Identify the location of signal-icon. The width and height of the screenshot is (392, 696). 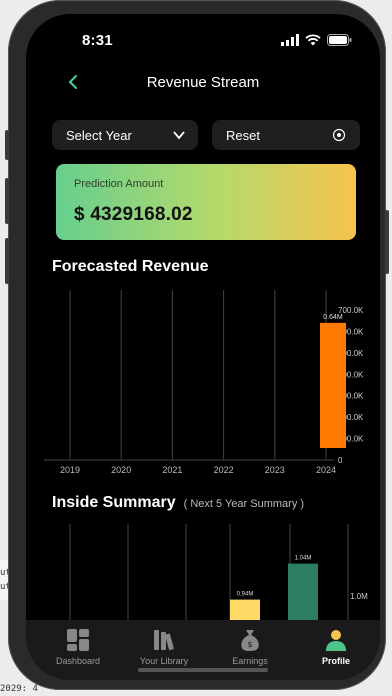
(290, 40).